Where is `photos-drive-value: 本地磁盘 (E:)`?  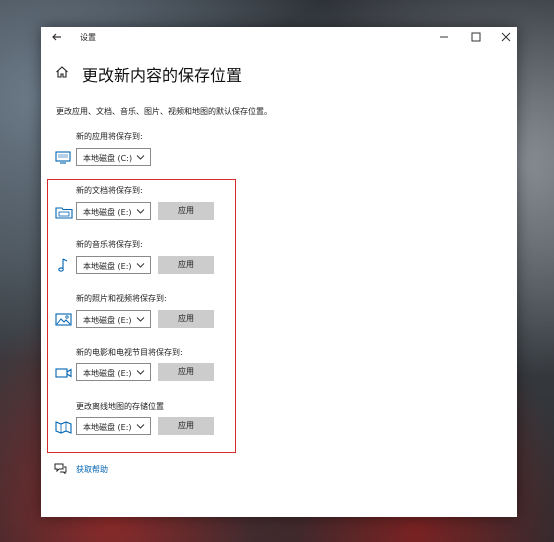
photos-drive-value: 本地磁盘 (E:) is located at coordinates (107, 320).